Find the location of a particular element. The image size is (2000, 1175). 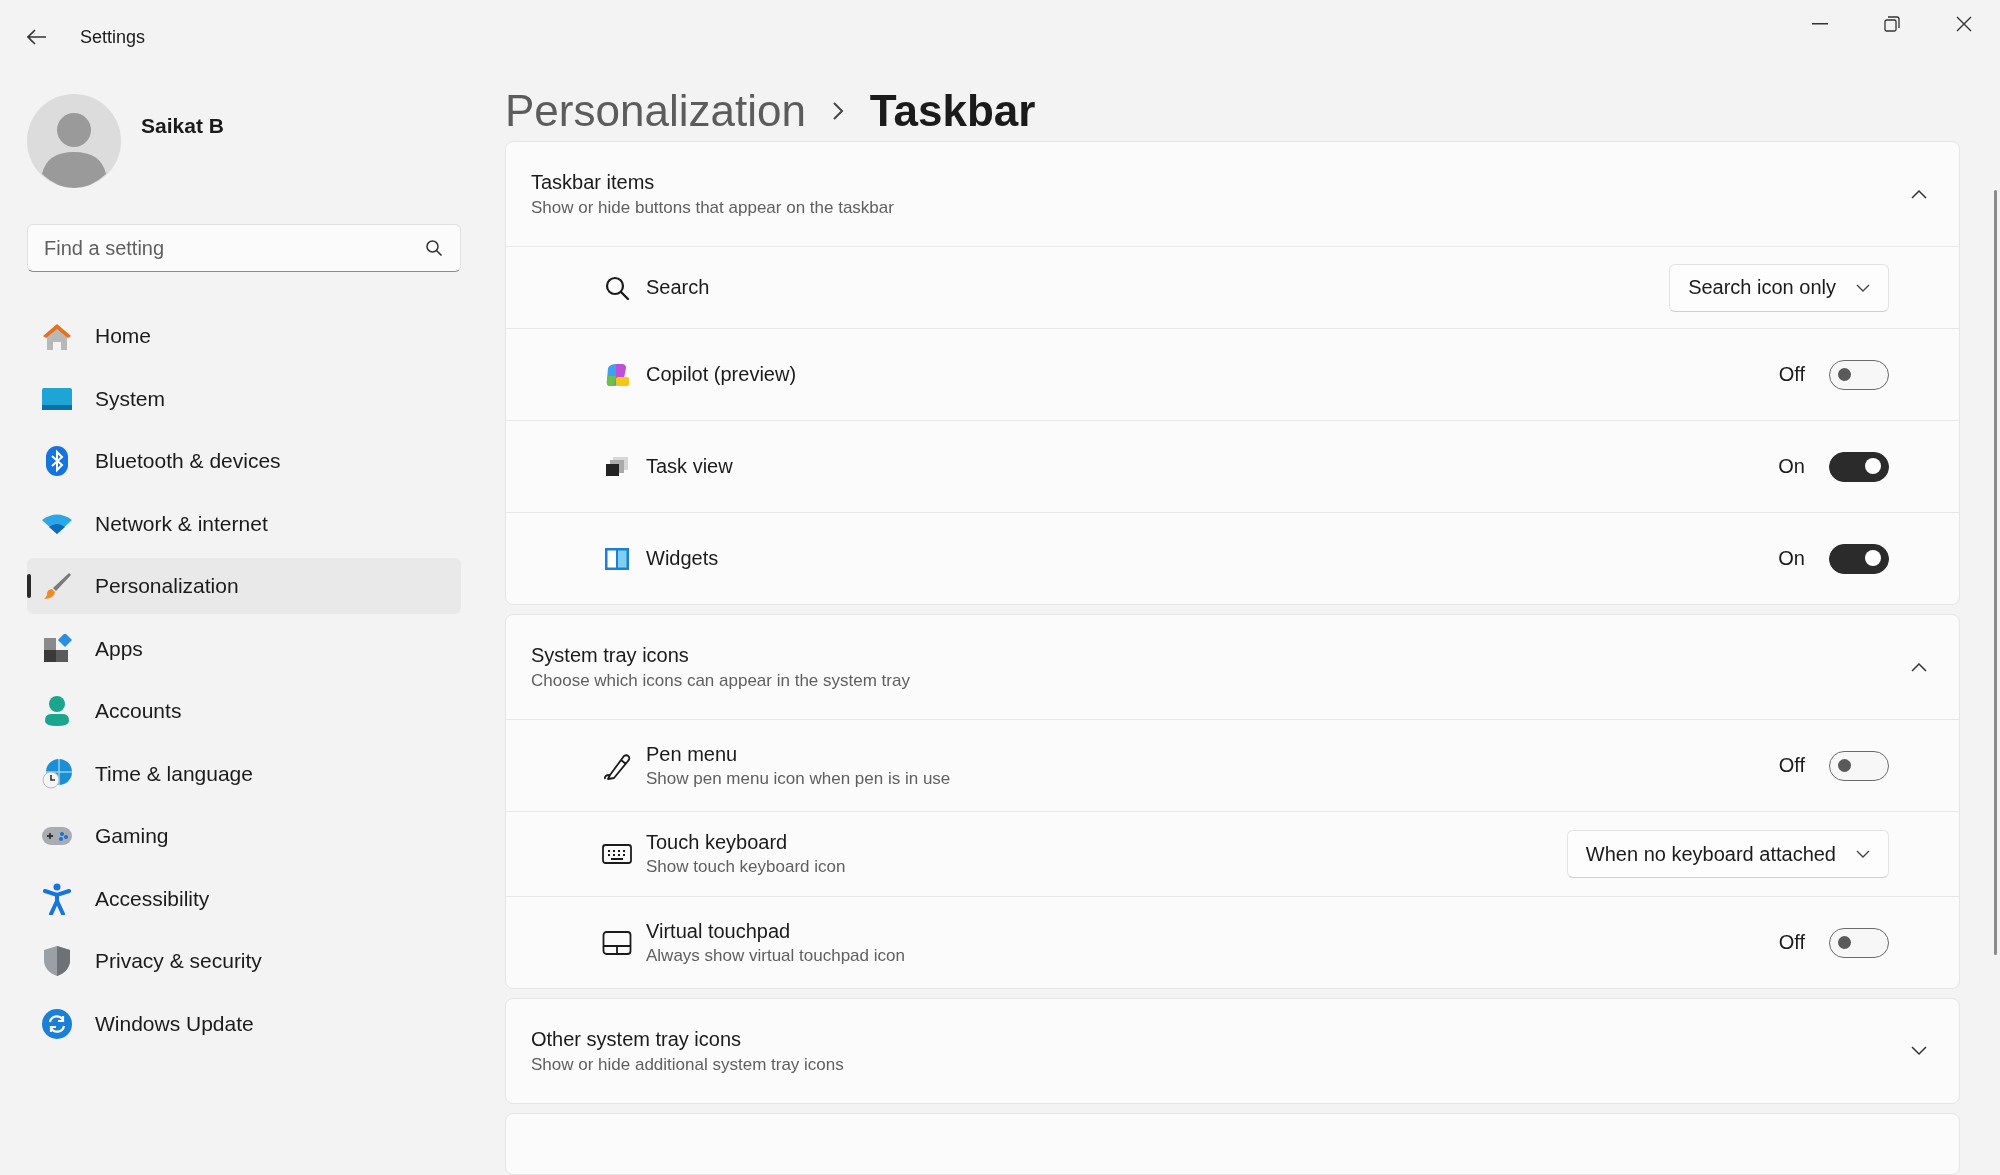

globe-clock-icon is located at coordinates (57, 773).